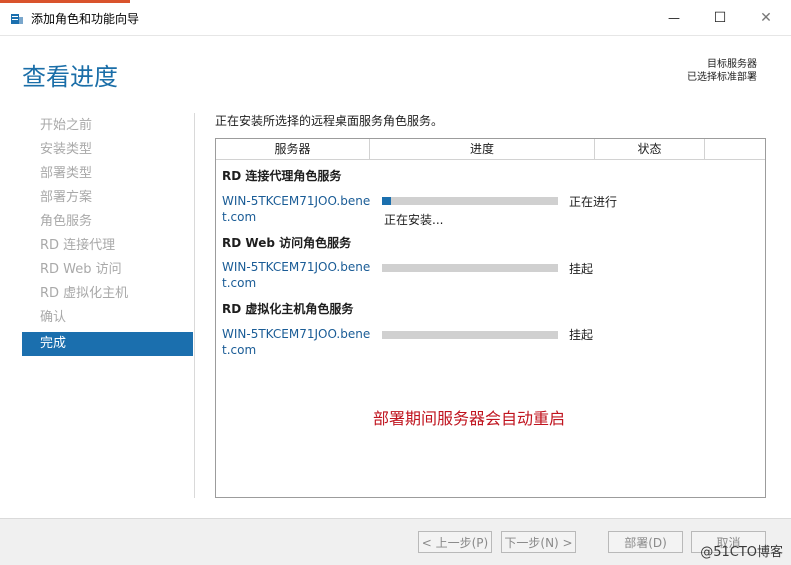  I want to click on minimize-icon: —, so click(674, 18).